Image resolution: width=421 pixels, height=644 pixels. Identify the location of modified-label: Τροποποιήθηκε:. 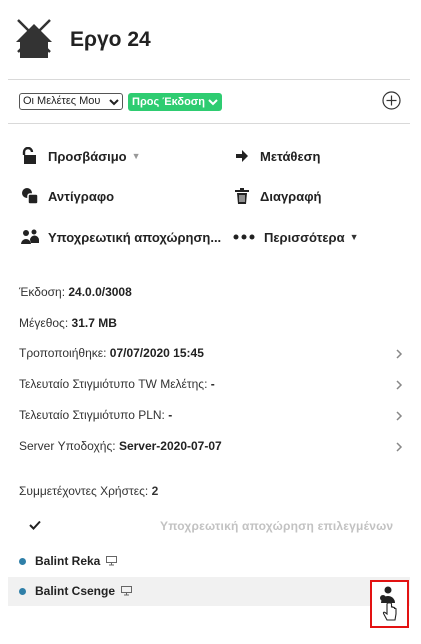
(63, 353).